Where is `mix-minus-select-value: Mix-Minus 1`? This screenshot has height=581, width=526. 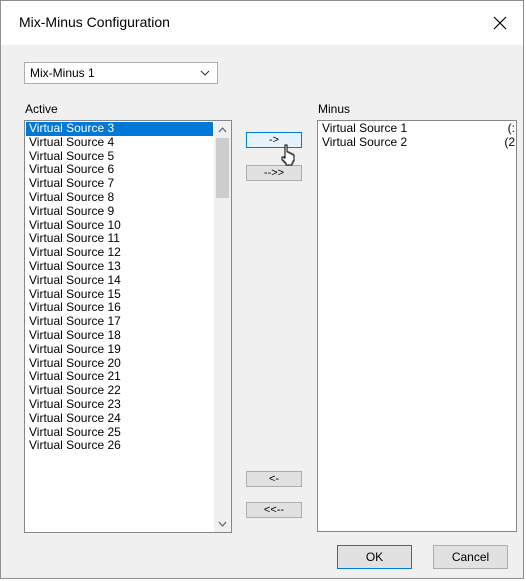 mix-minus-select-value: Mix-Minus 1 is located at coordinates (62, 73).